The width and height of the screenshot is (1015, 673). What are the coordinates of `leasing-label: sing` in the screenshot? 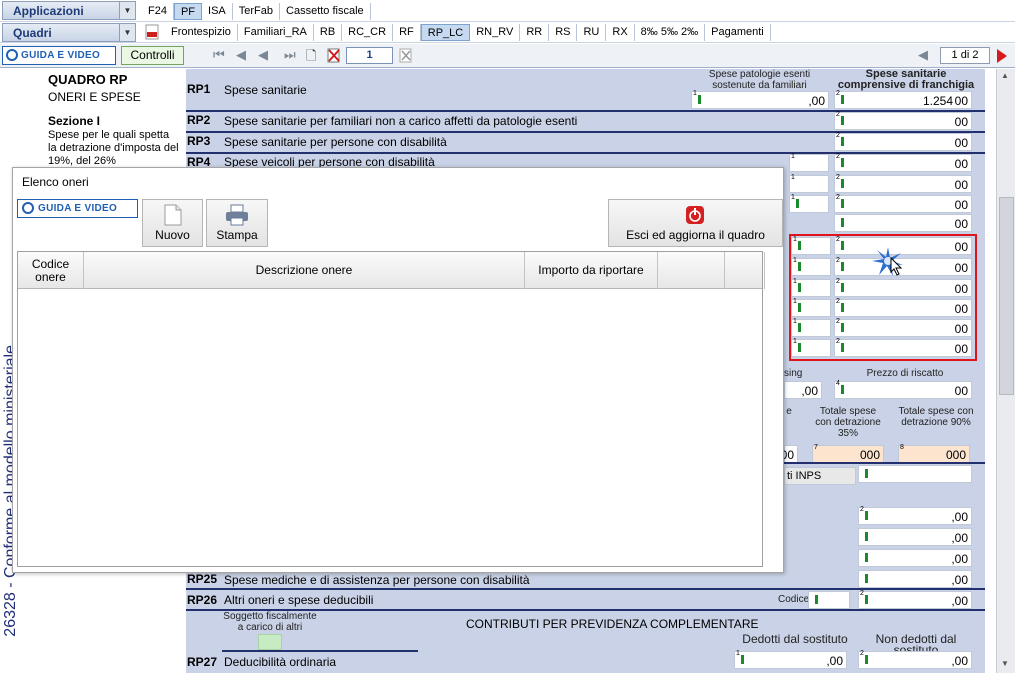 It's located at (793, 373).